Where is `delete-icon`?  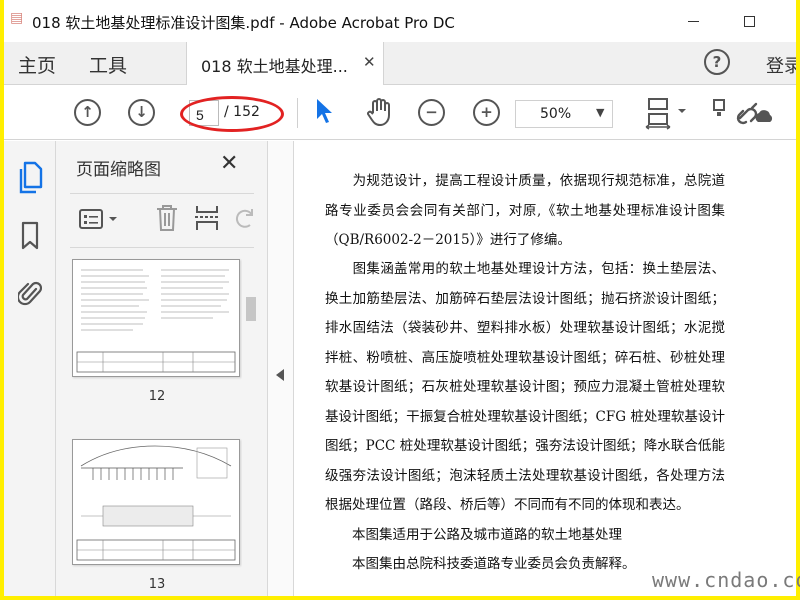
delete-icon is located at coordinates (167, 218).